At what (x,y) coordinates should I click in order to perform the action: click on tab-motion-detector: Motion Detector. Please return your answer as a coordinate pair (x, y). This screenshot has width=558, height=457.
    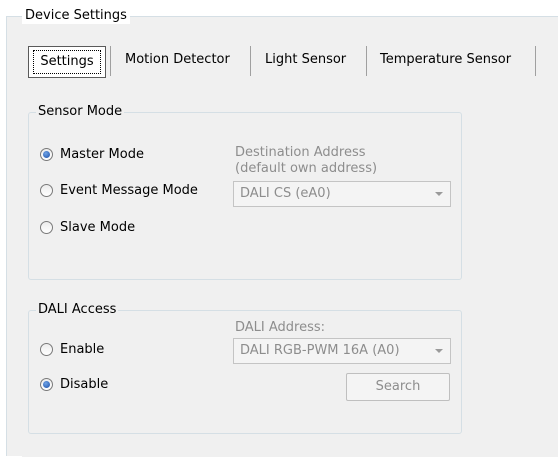
    Looking at the image, I should click on (177, 61).